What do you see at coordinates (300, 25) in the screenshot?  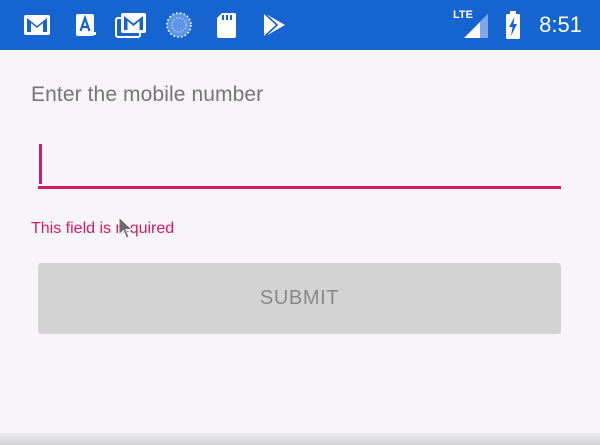 I see `status-bar: LTE 8:51` at bounding box center [300, 25].